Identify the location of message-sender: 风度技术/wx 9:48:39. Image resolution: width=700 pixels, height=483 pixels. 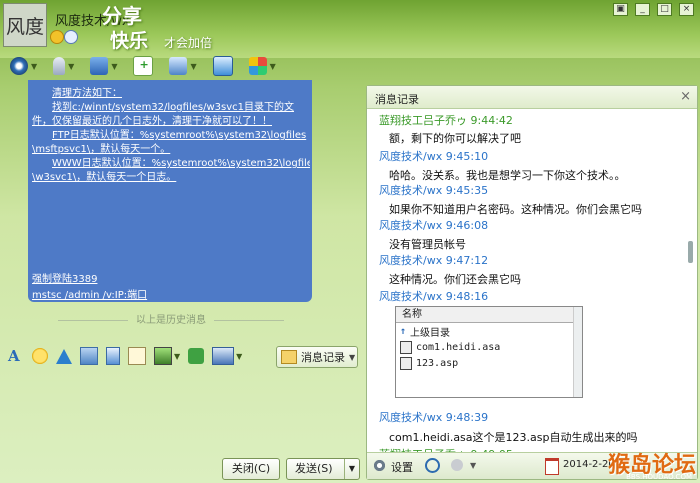
(434, 417).